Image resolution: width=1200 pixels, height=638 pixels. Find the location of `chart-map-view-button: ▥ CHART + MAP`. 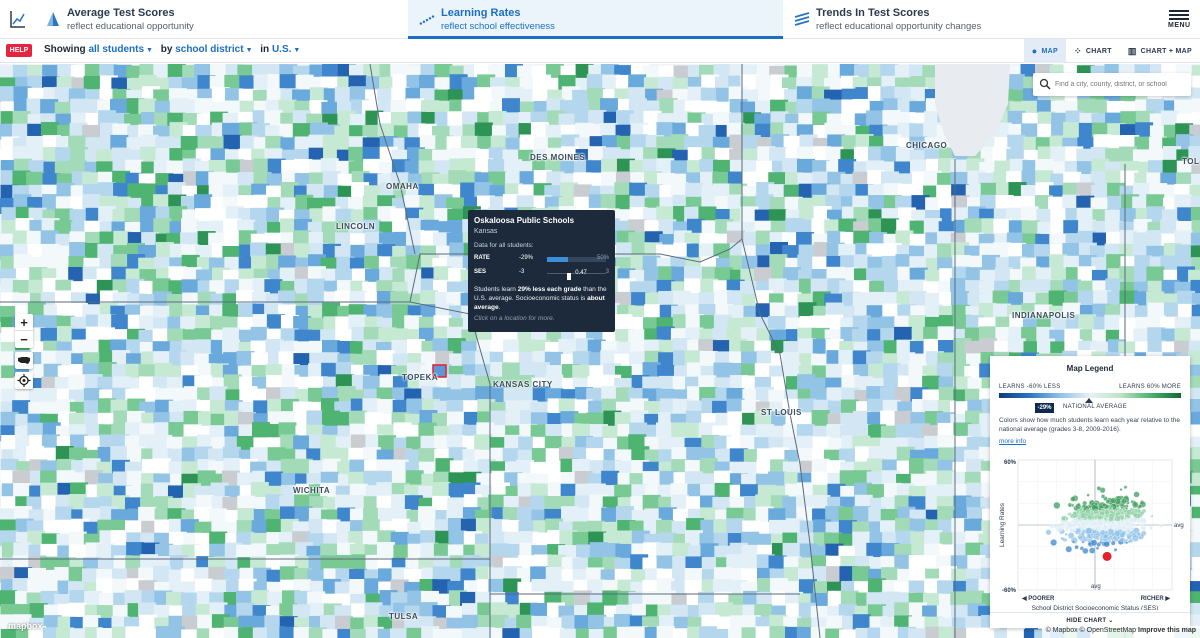

chart-map-view-button: ▥ CHART + MAP is located at coordinates (1160, 51).